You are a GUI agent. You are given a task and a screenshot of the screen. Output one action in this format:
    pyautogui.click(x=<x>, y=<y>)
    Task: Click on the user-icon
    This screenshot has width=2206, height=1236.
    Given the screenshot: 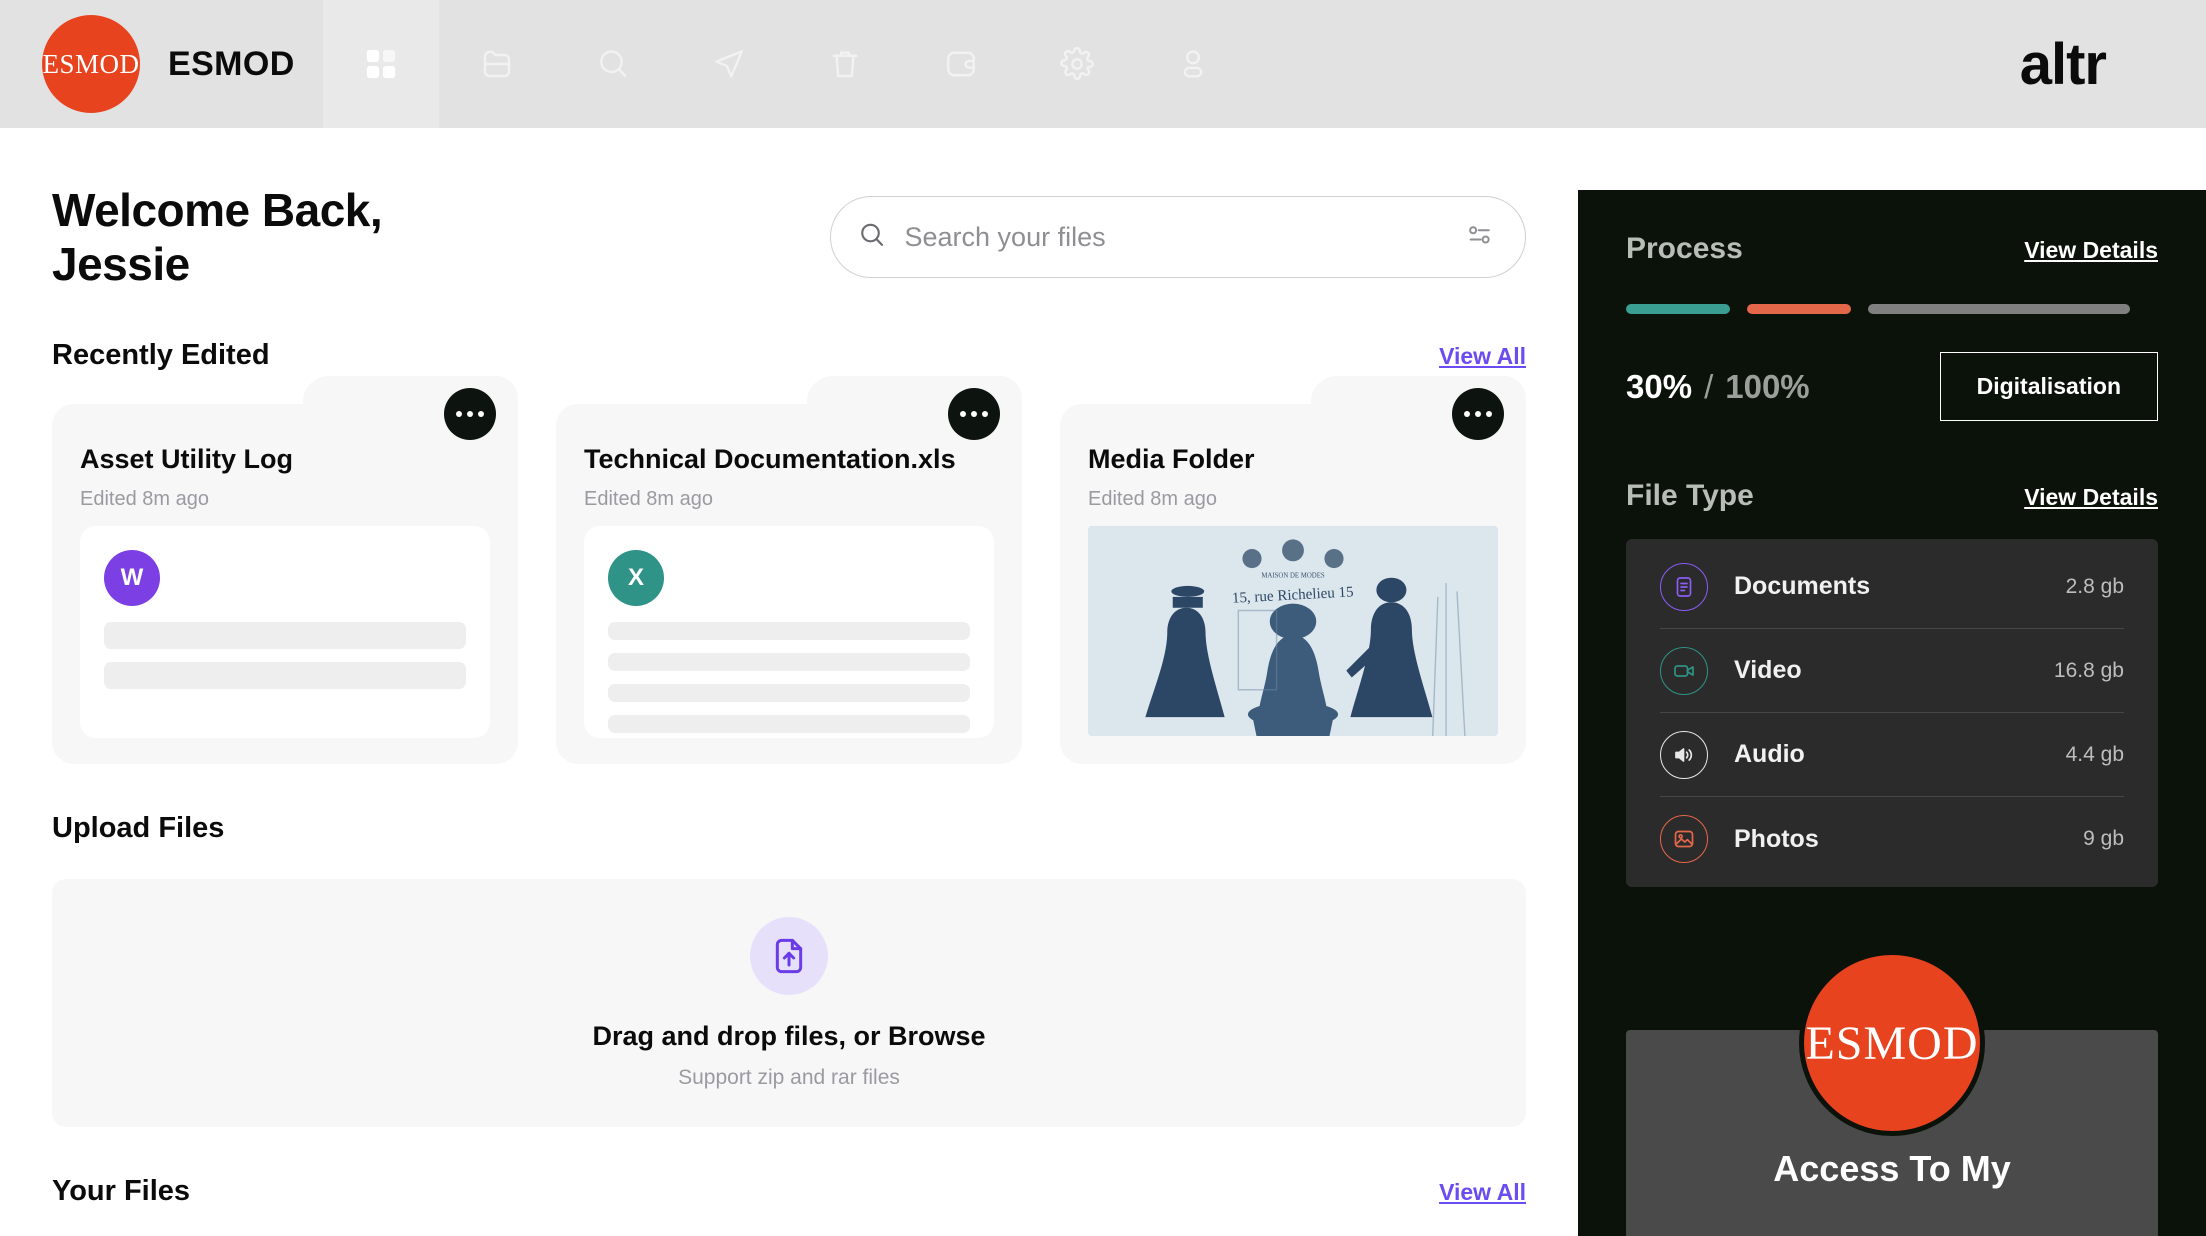 What is the action you would take?
    pyautogui.click(x=1193, y=64)
    